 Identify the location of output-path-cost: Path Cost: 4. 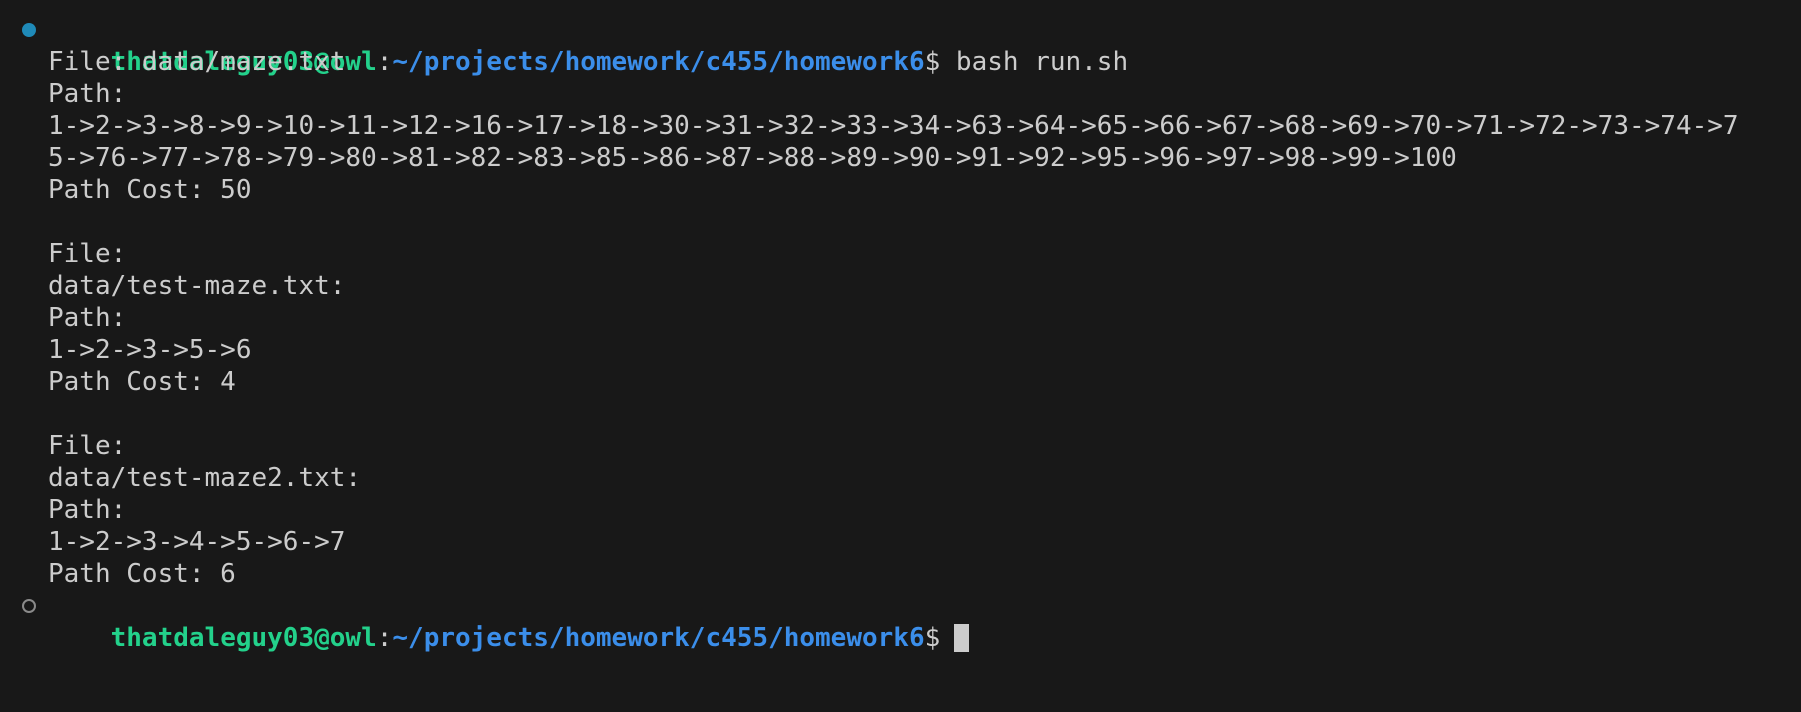
(142, 382).